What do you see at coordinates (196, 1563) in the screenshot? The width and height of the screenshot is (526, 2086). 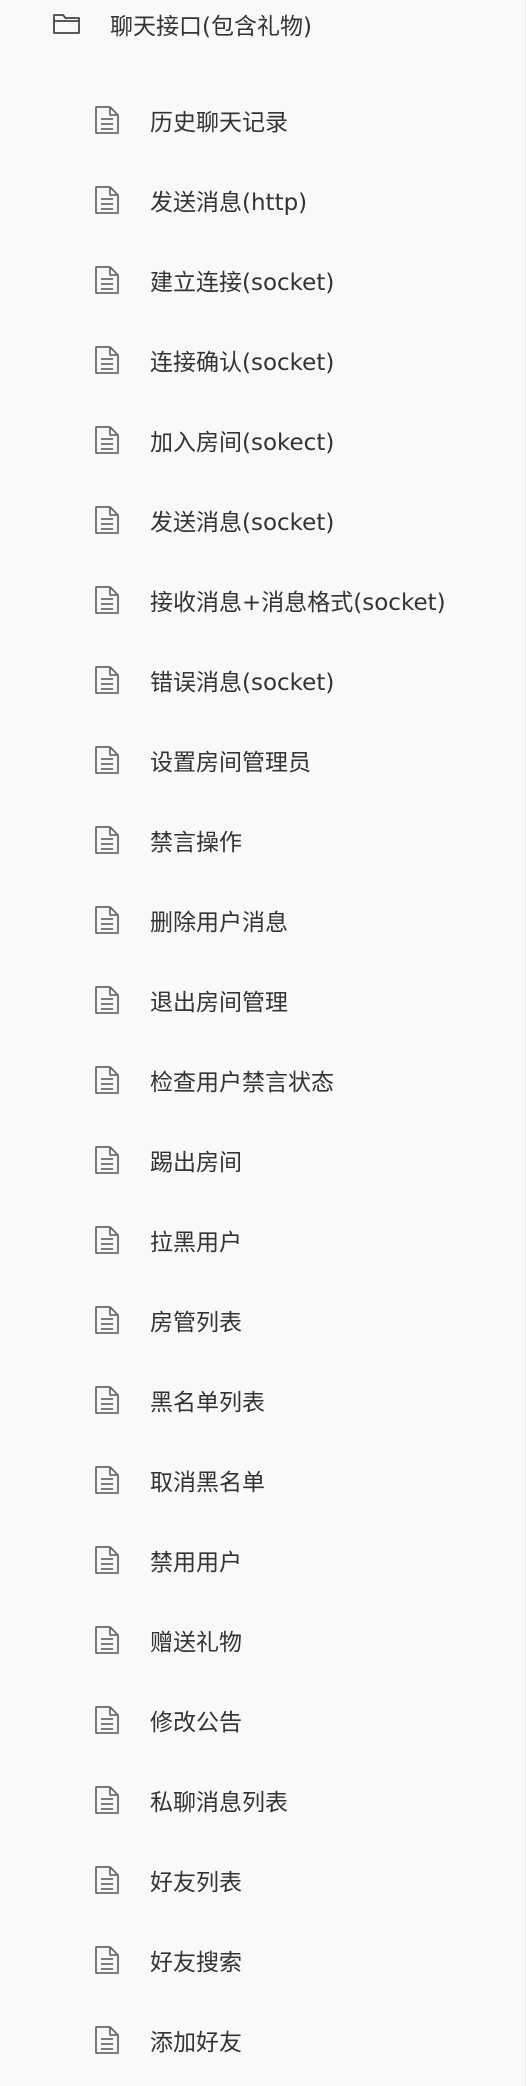 I see `list-item-label: 禁用用户` at bounding box center [196, 1563].